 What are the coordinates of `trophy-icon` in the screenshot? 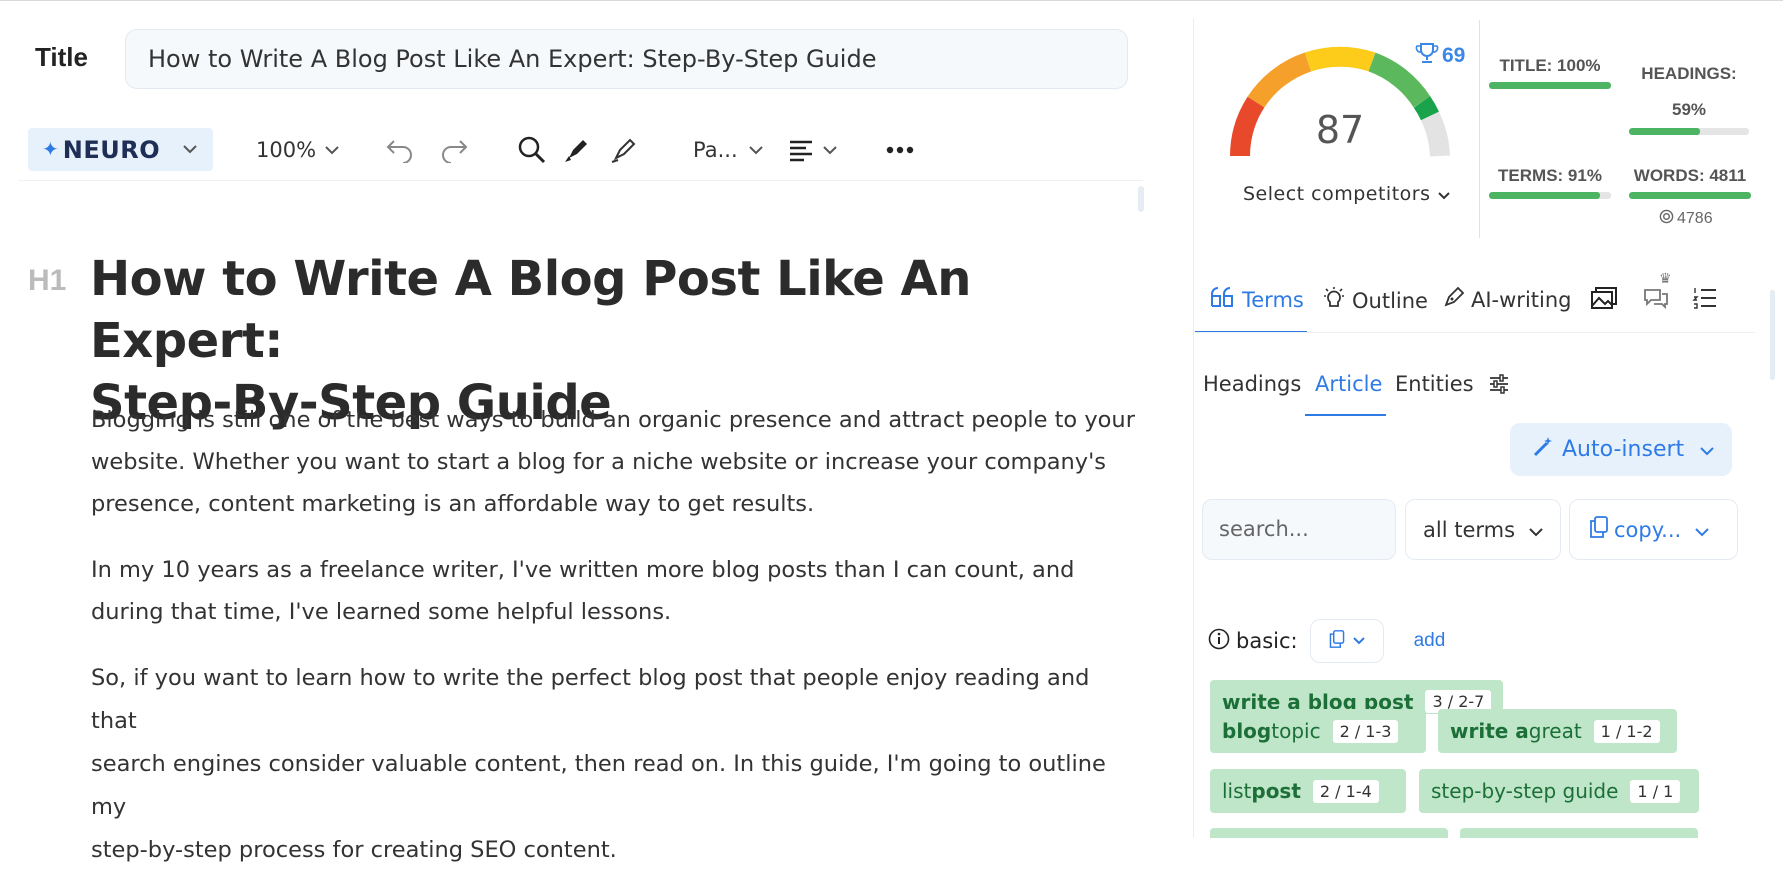 It's located at (1427, 56).